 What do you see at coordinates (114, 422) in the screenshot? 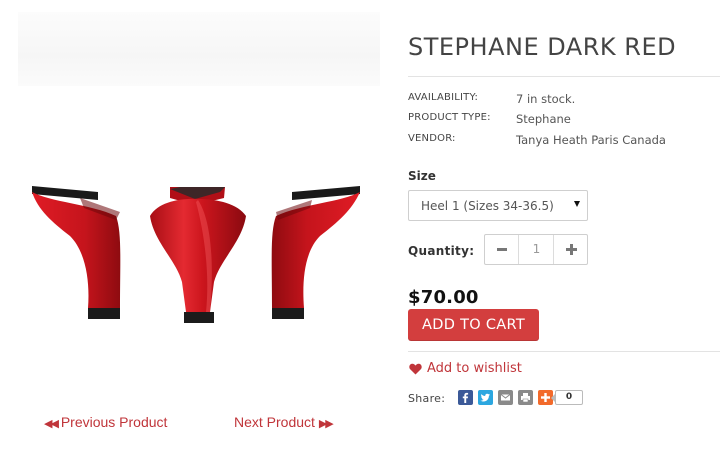
I see `previous-product-label: Previous Product` at bounding box center [114, 422].